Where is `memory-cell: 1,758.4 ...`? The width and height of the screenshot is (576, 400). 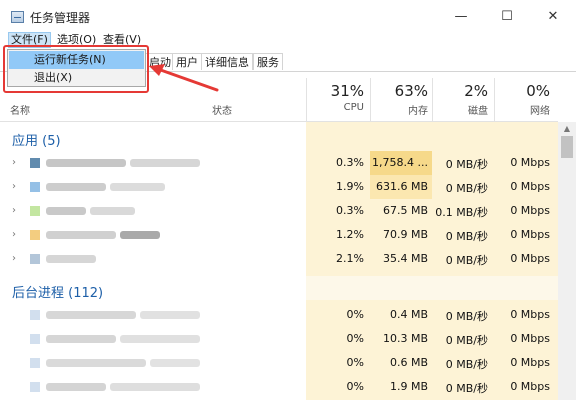
memory-cell: 1,758.4 ... is located at coordinates (400, 162).